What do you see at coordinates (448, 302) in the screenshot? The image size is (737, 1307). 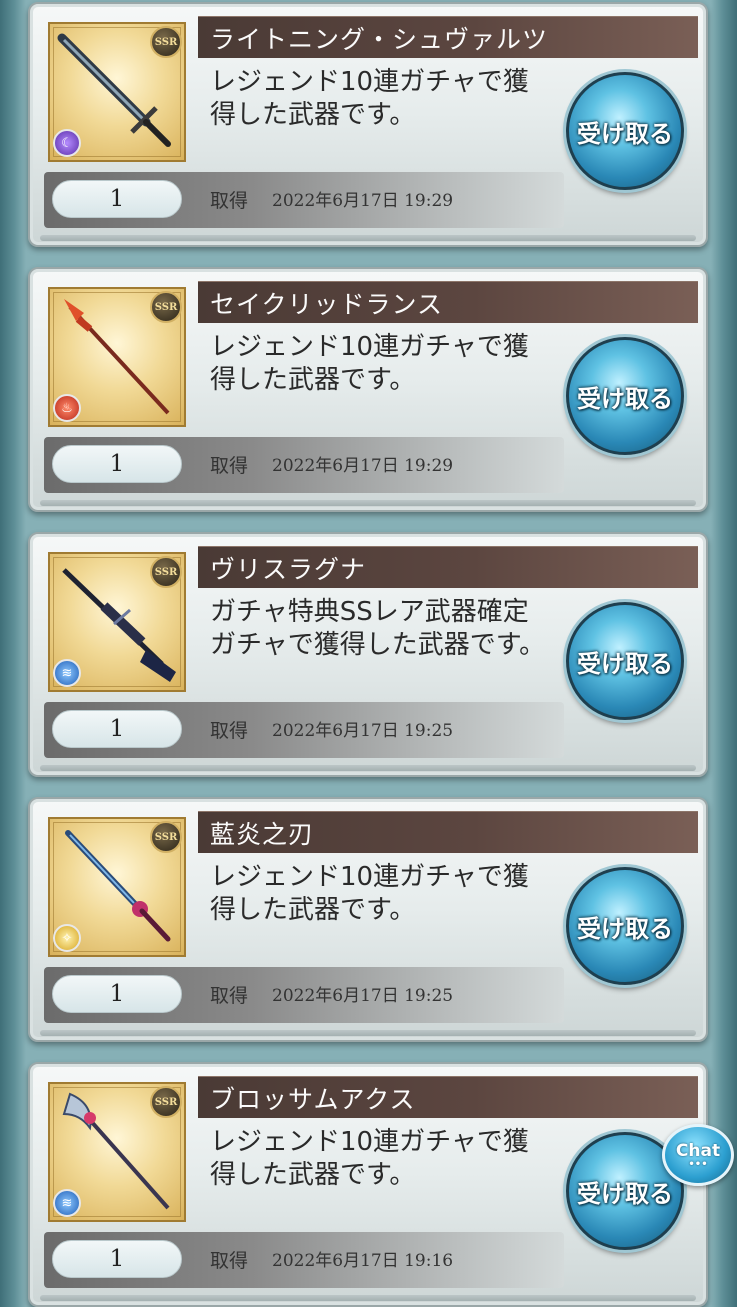 I see `weapon-name: セイクリッドランス` at bounding box center [448, 302].